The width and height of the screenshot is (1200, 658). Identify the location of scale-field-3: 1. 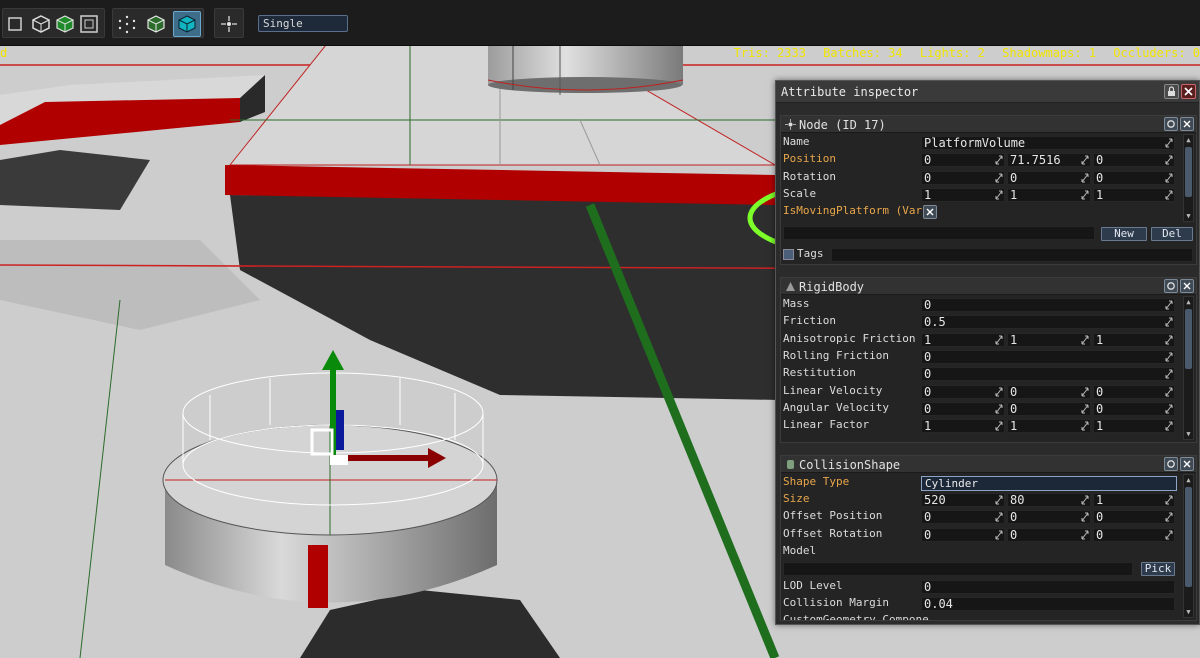
(1134, 194).